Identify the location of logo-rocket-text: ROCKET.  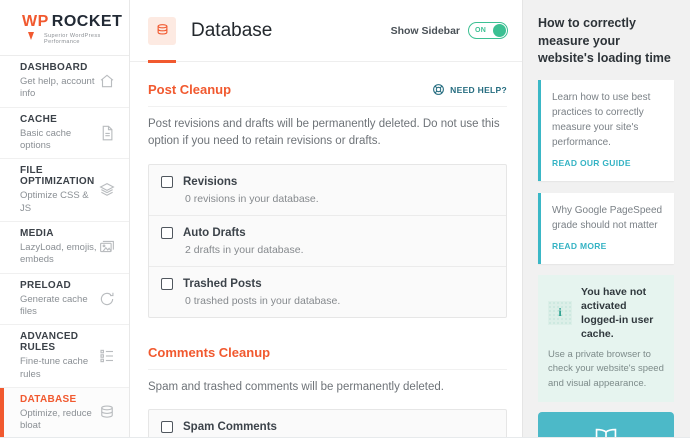
(87, 21).